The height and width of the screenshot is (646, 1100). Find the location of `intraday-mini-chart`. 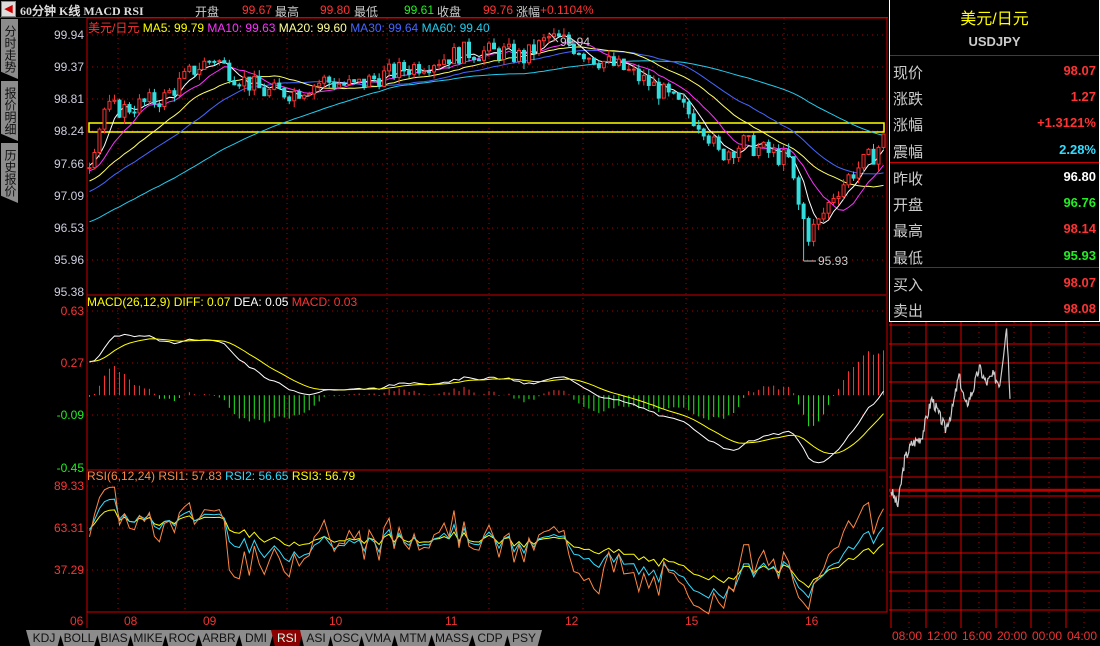

intraday-mini-chart is located at coordinates (994, 475).